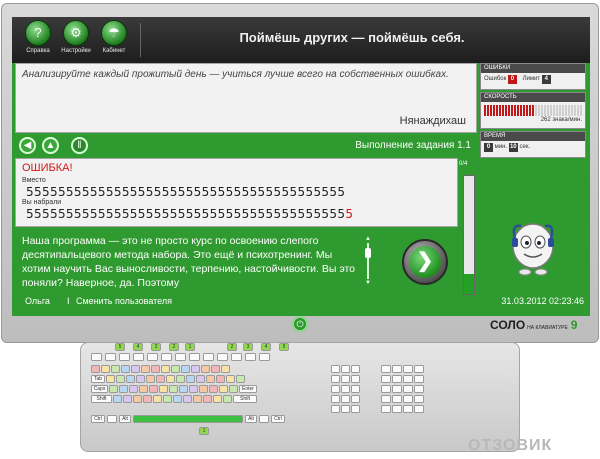  What do you see at coordinates (501, 147) in the screenshot?
I see `minutes-label: мин.` at bounding box center [501, 147].